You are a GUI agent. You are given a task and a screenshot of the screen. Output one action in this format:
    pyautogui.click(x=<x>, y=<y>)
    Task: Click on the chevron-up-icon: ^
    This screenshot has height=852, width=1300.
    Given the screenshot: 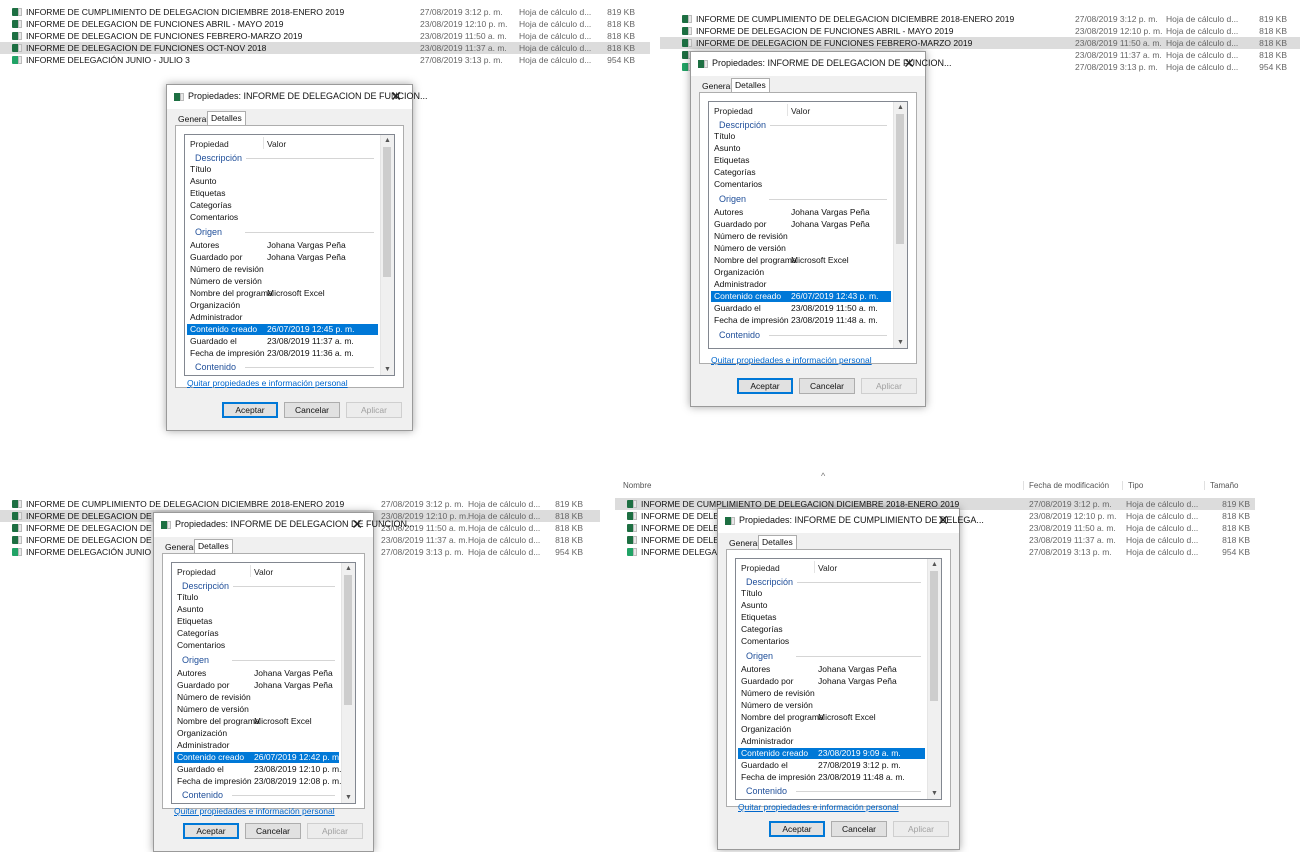 What is the action you would take?
    pyautogui.click(x=823, y=476)
    